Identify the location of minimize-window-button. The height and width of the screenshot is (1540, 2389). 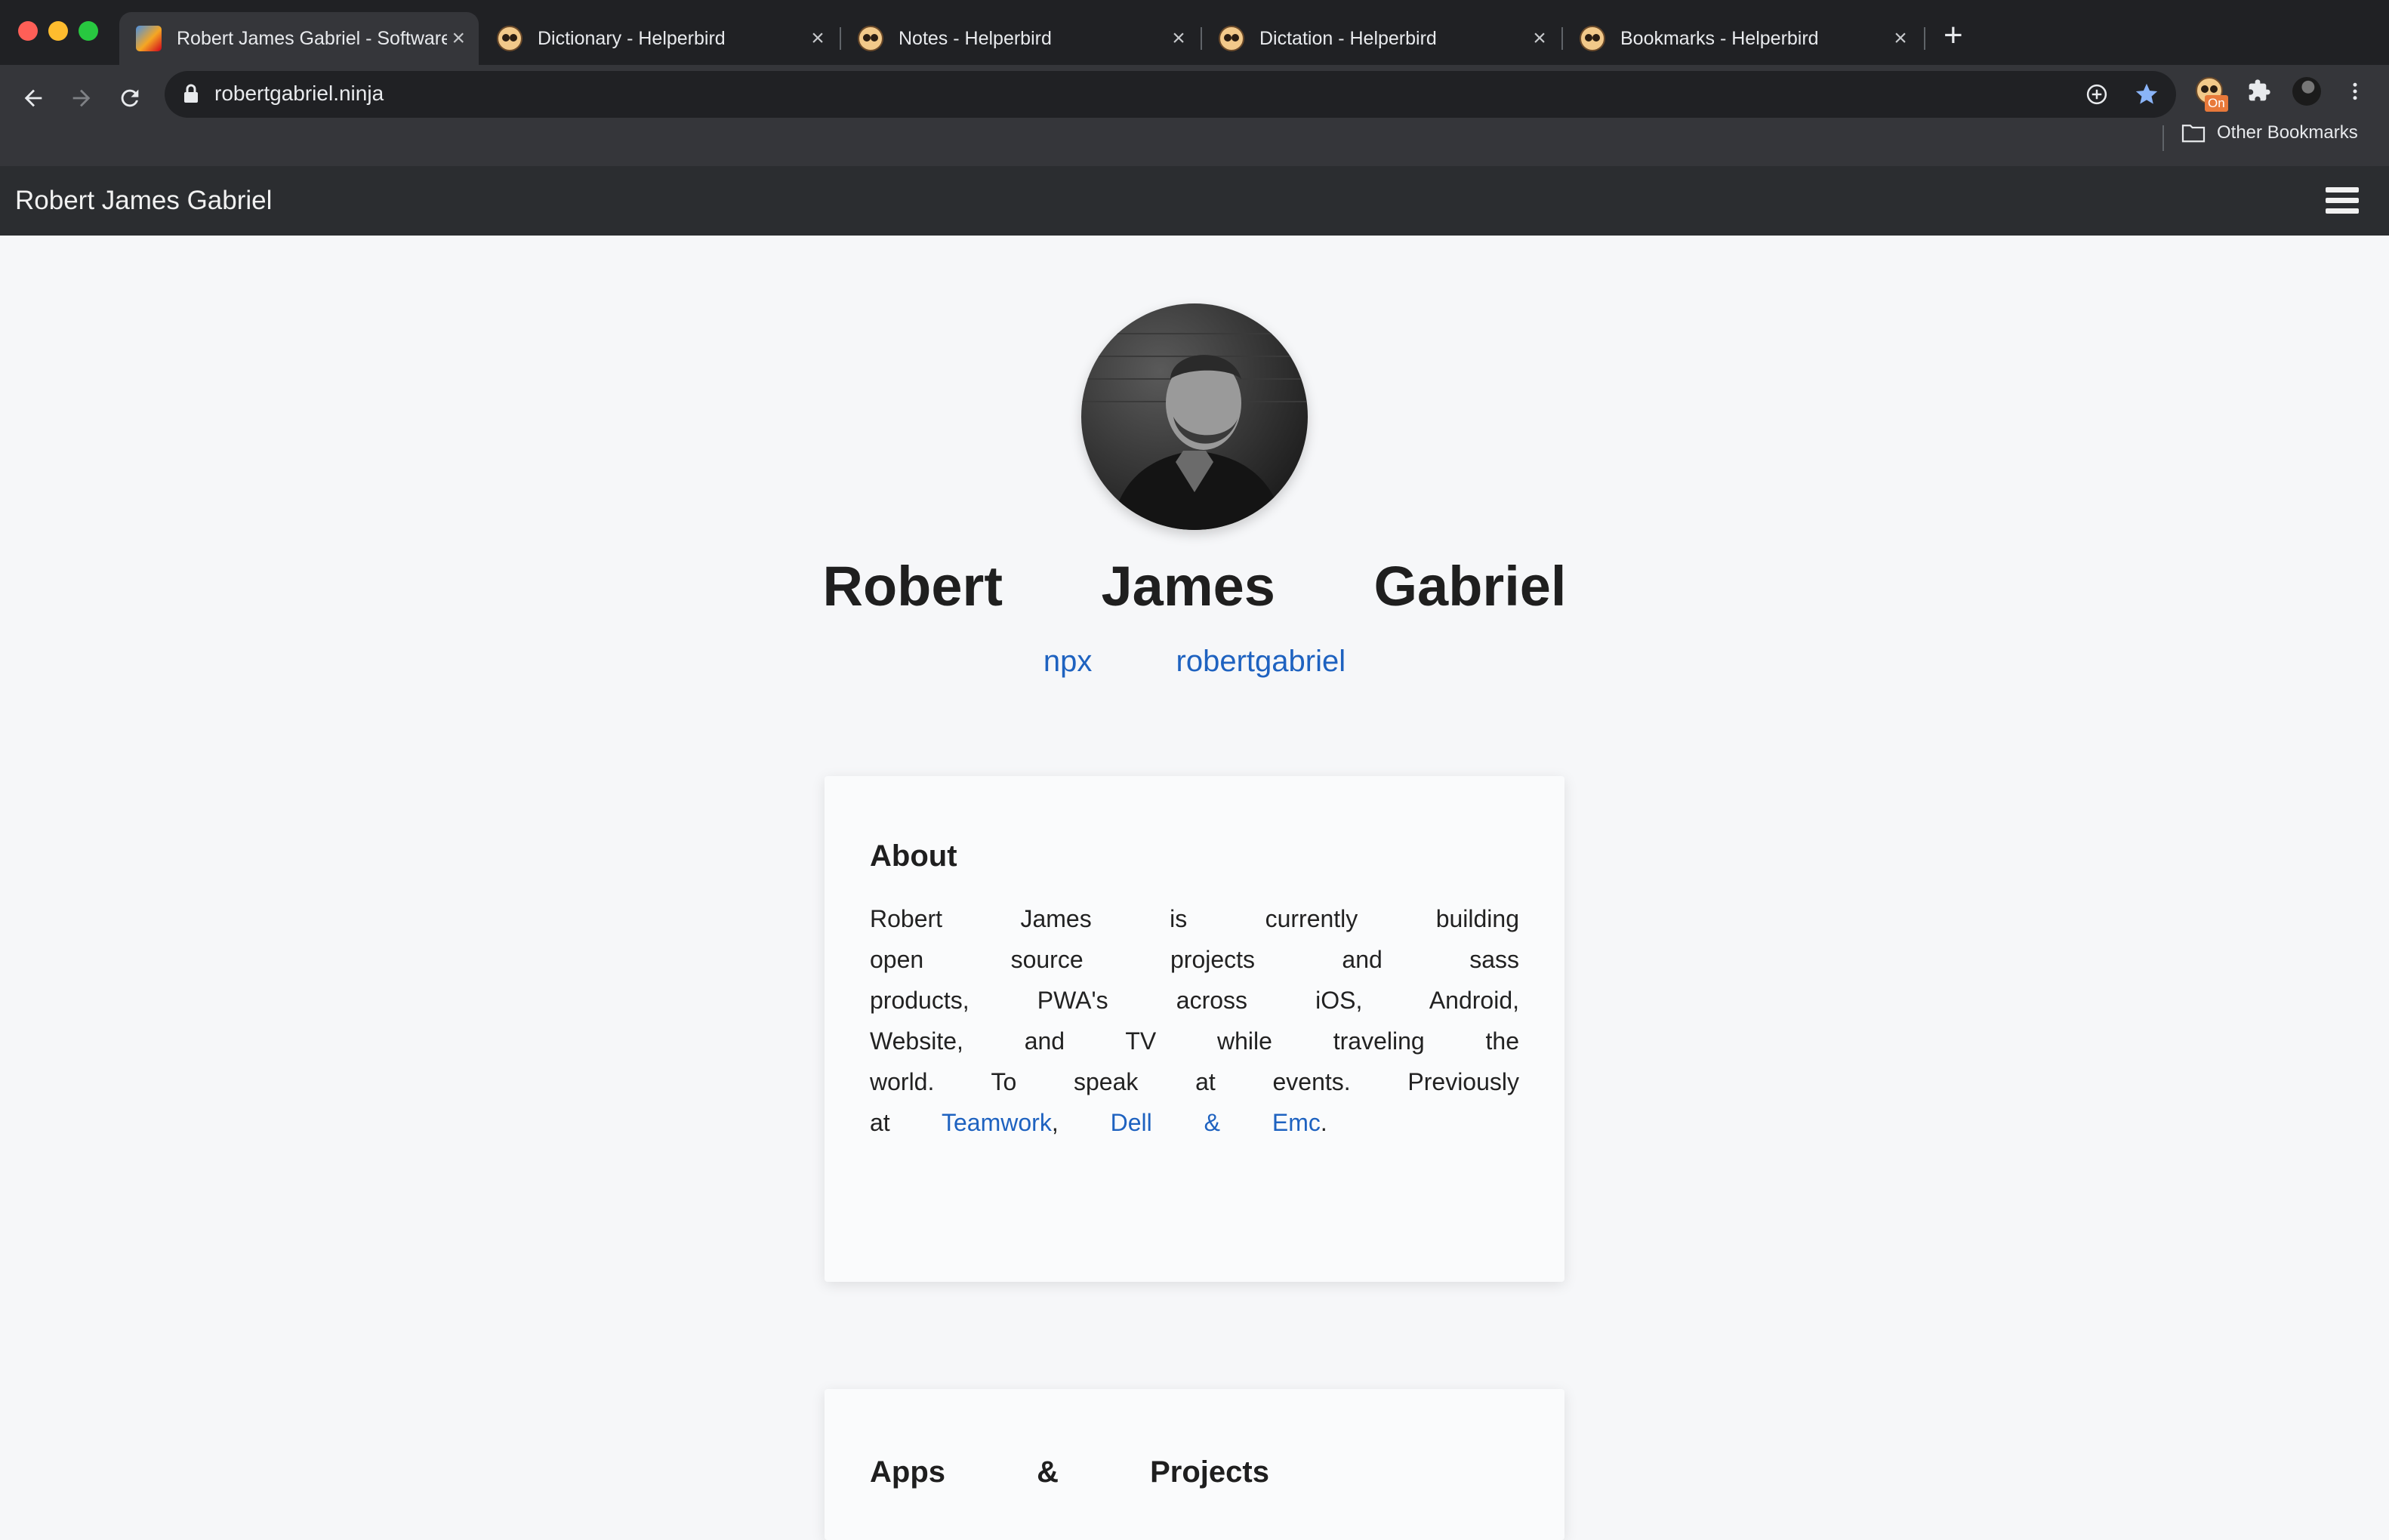
(58, 31).